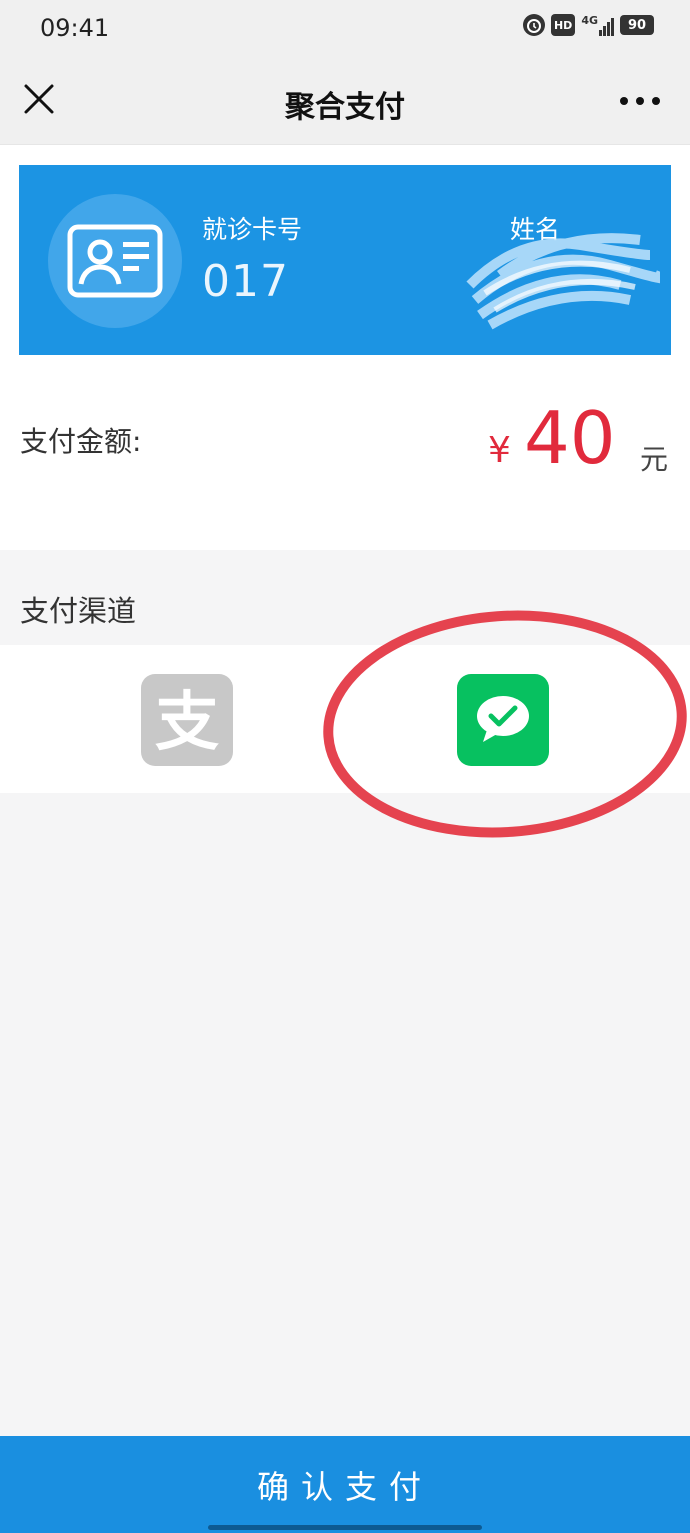 The width and height of the screenshot is (690, 1533). I want to click on amount-unit: 元, so click(654, 459).